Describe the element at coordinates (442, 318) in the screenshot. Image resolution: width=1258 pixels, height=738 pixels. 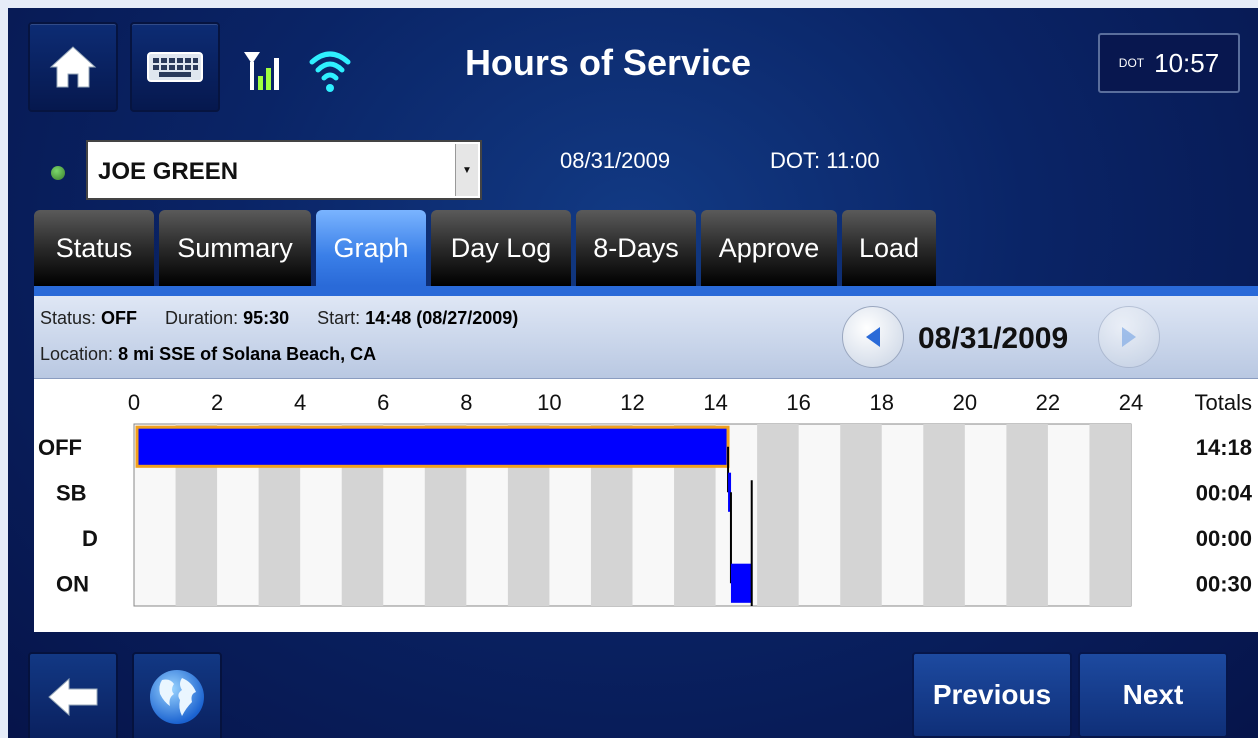
I see `start-value: 14:48 (08/27/2009)` at that location.